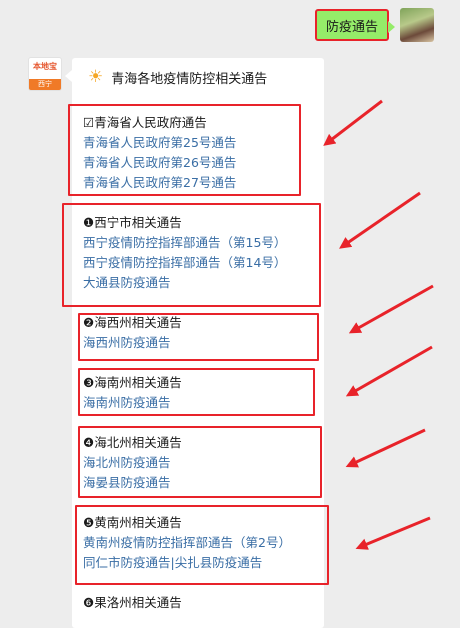 The height and width of the screenshot is (628, 460). I want to click on bot-avatar: 本地宝 西宁, so click(45, 74).